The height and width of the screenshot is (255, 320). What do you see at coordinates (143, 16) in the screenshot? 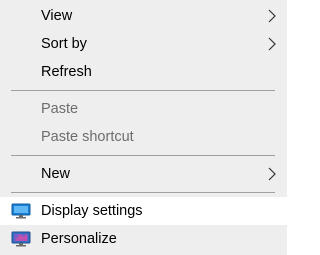
I see `menu-item-view: View` at bounding box center [143, 16].